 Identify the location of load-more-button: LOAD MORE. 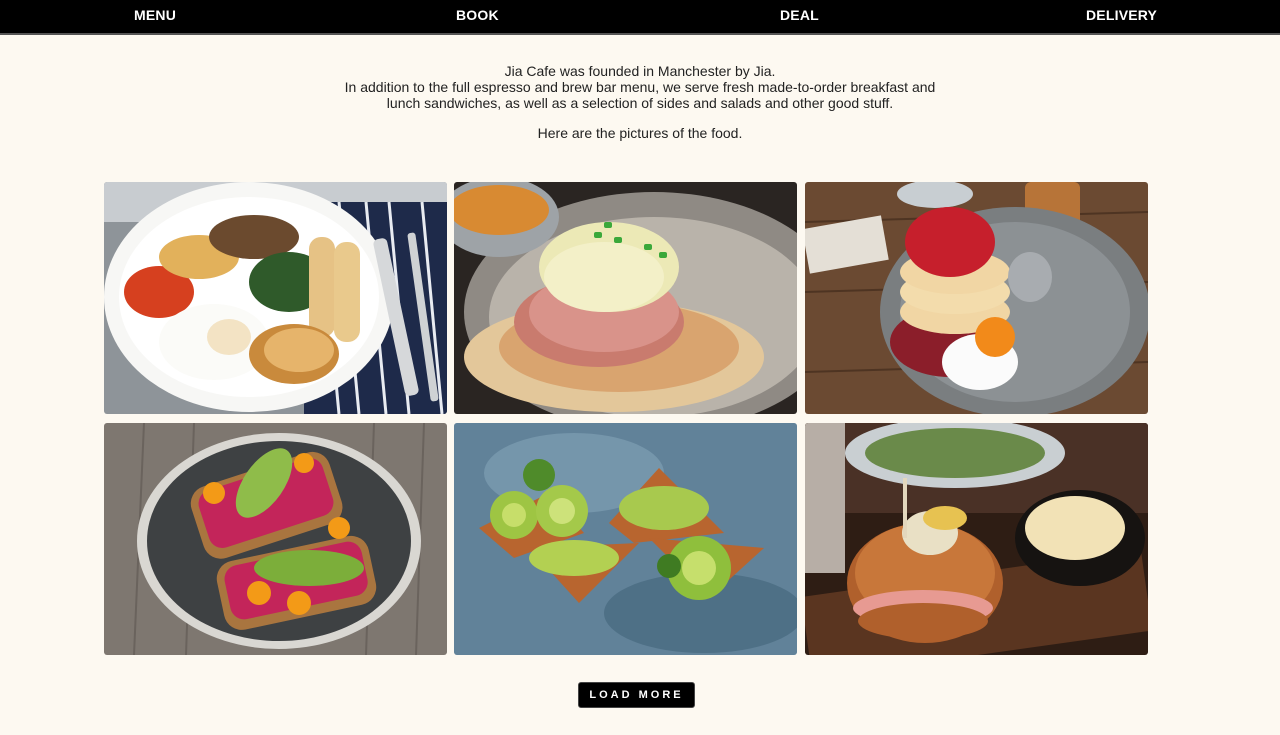
(636, 695).